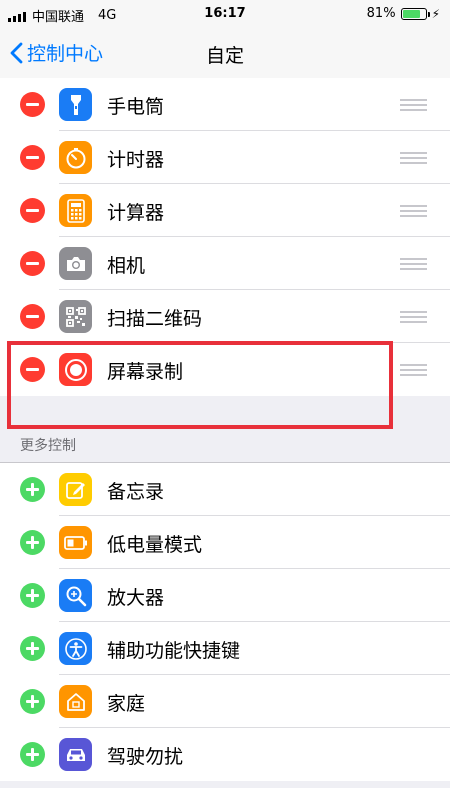 This screenshot has height=788, width=450. What do you see at coordinates (136, 107) in the screenshot?
I see `control-label: 手电筒` at bounding box center [136, 107].